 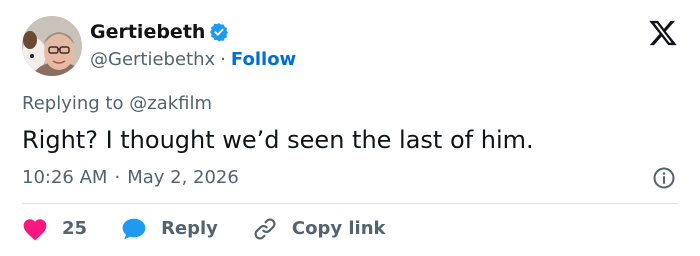 What do you see at coordinates (52, 46) in the screenshot?
I see `avatar` at bounding box center [52, 46].